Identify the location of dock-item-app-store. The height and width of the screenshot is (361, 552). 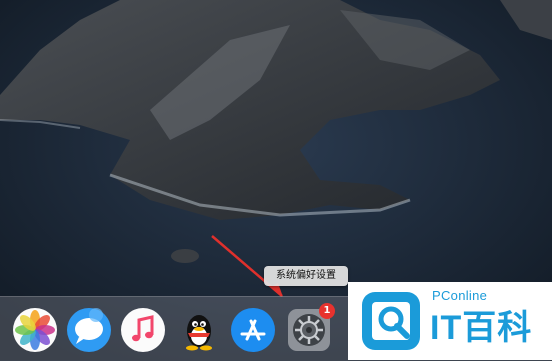
(253, 330).